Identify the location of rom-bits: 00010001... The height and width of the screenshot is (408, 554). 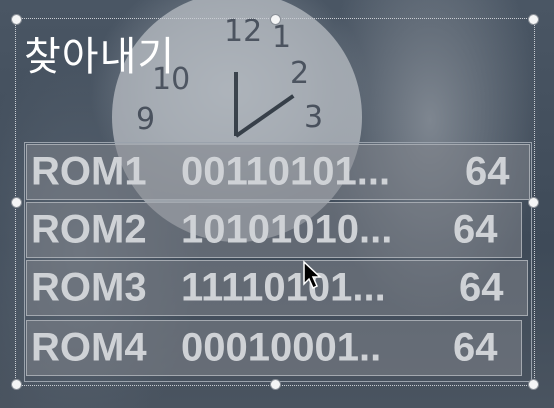
(281, 347).